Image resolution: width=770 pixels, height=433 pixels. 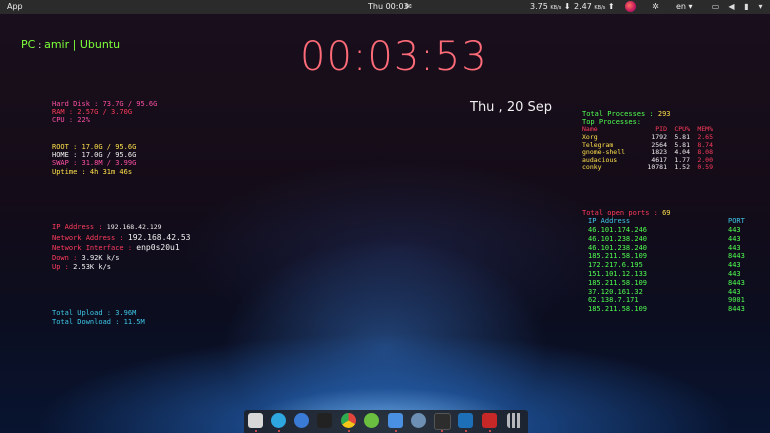 I want to click on display-icon: ▭, so click(x=715, y=6).